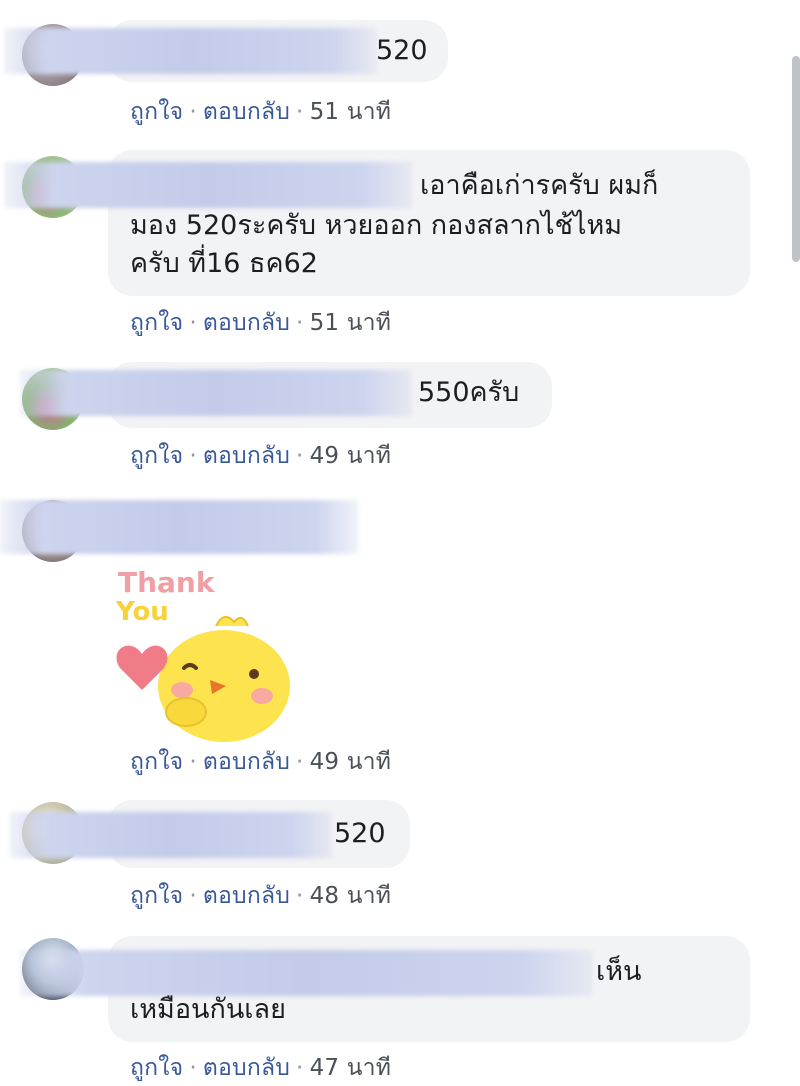 This screenshot has height=1086, width=800. Describe the element at coordinates (206, 652) in the screenshot. I see `thank-you-sticker: Thank You` at that location.